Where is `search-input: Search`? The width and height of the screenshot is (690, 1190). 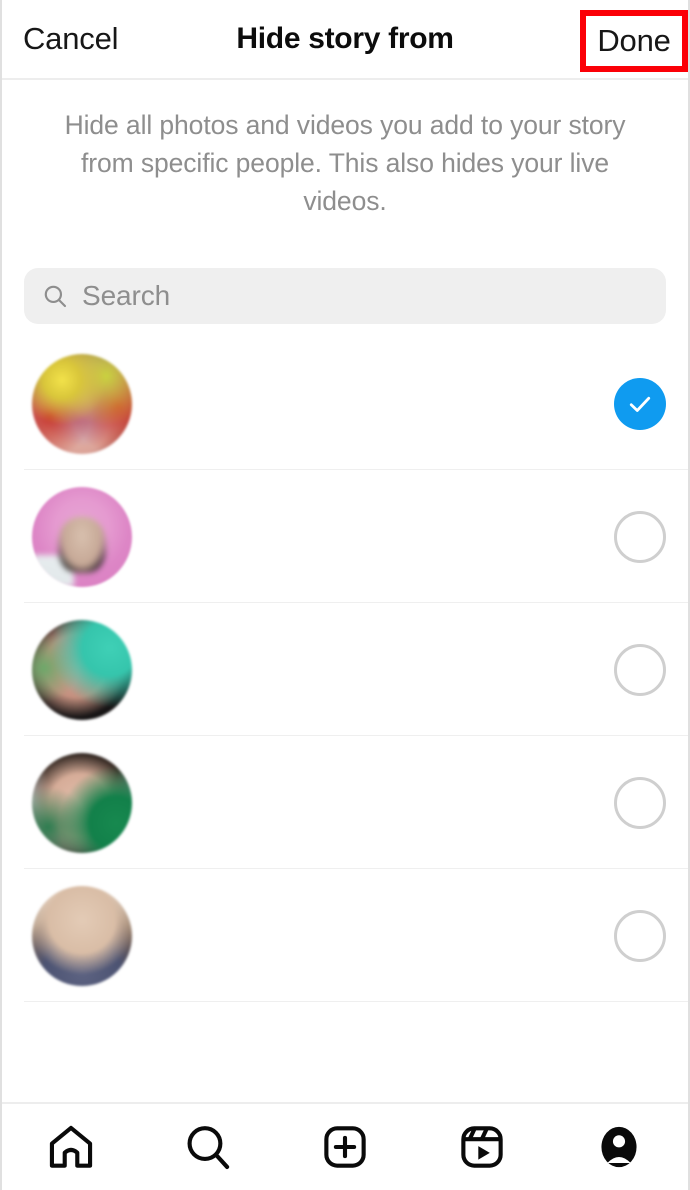
search-input: Search is located at coordinates (126, 296).